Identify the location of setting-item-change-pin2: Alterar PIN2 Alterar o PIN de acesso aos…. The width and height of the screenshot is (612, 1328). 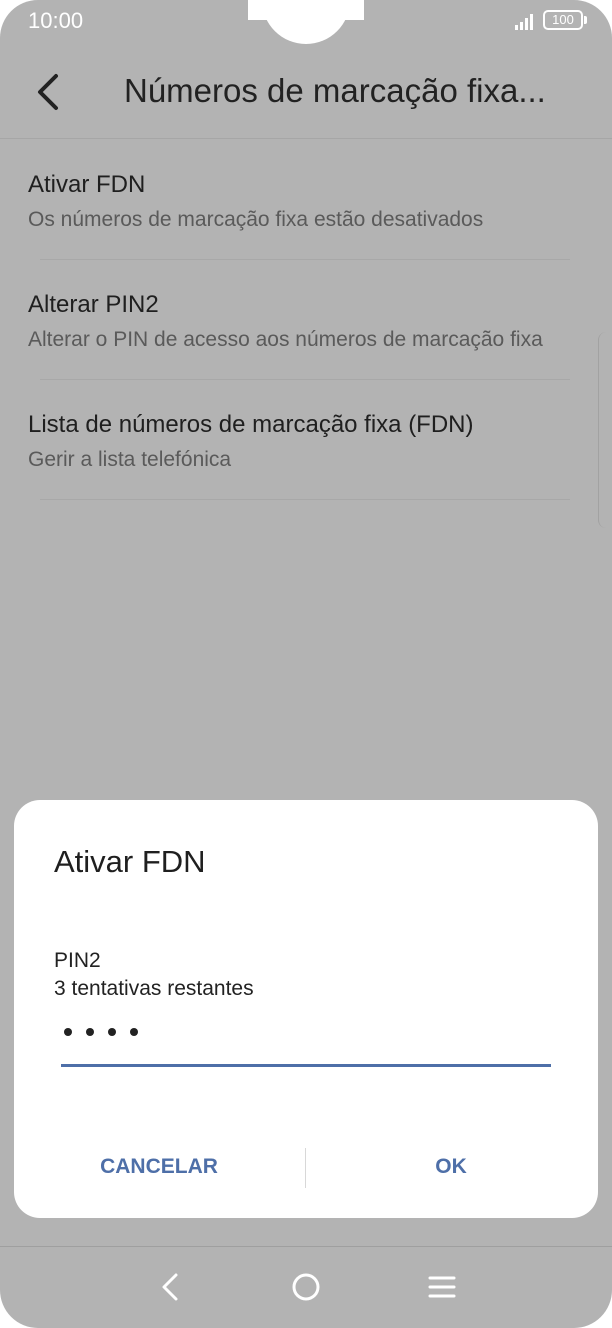
(306, 319).